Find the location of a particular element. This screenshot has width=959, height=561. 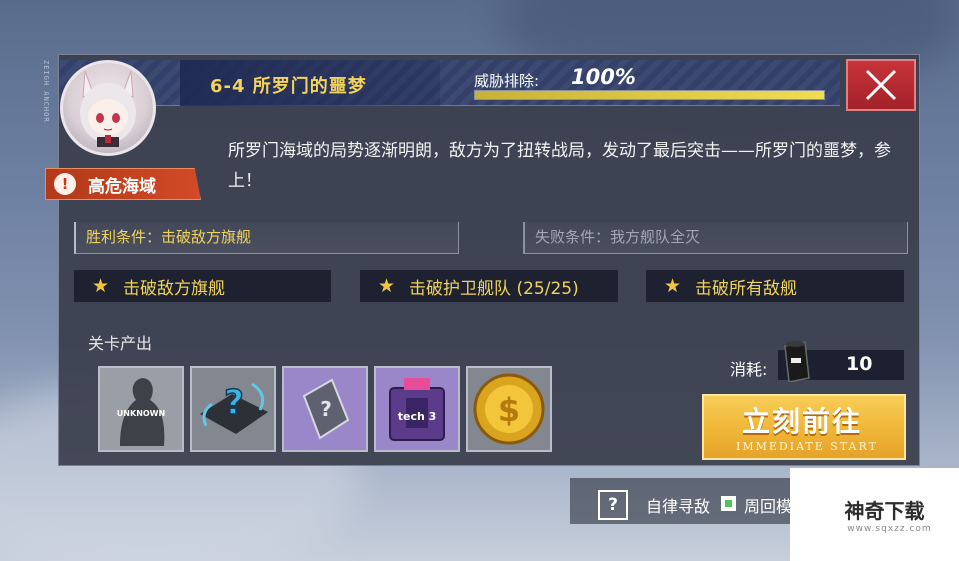

danger-zone-badge: ! 高危海域 is located at coordinates (123, 184).